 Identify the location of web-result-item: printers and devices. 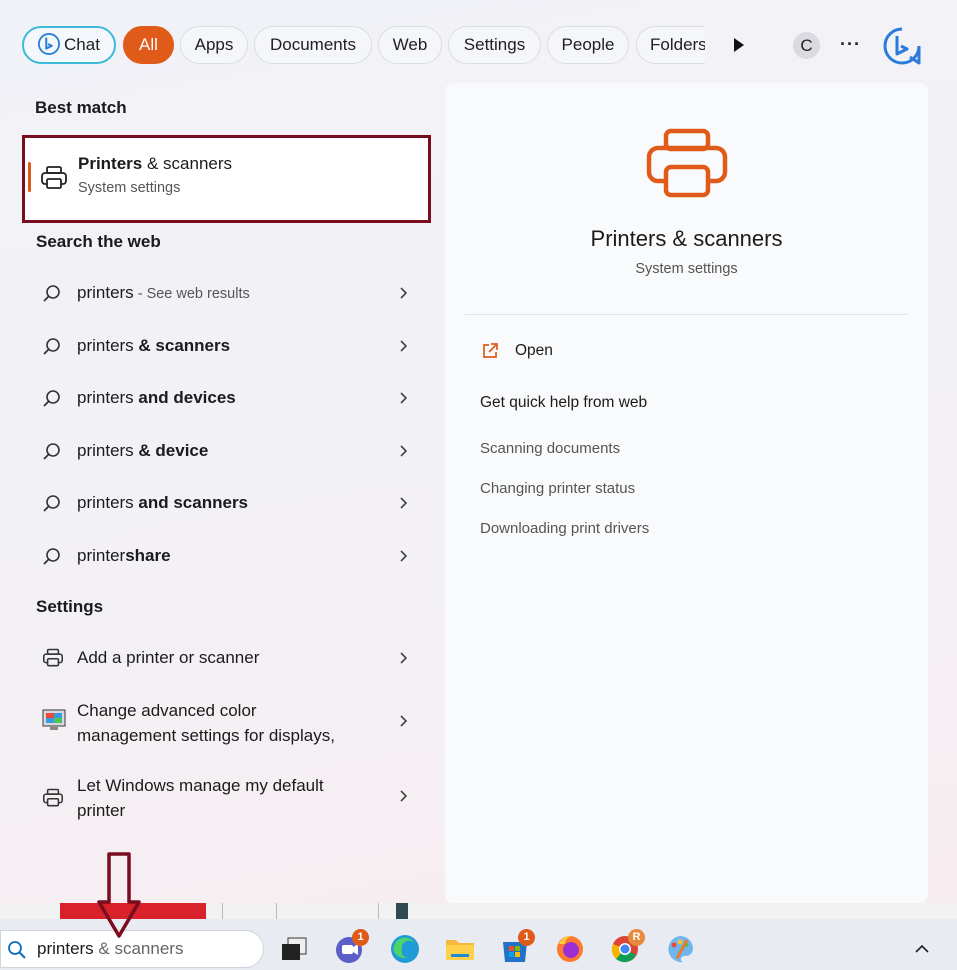
(225, 398).